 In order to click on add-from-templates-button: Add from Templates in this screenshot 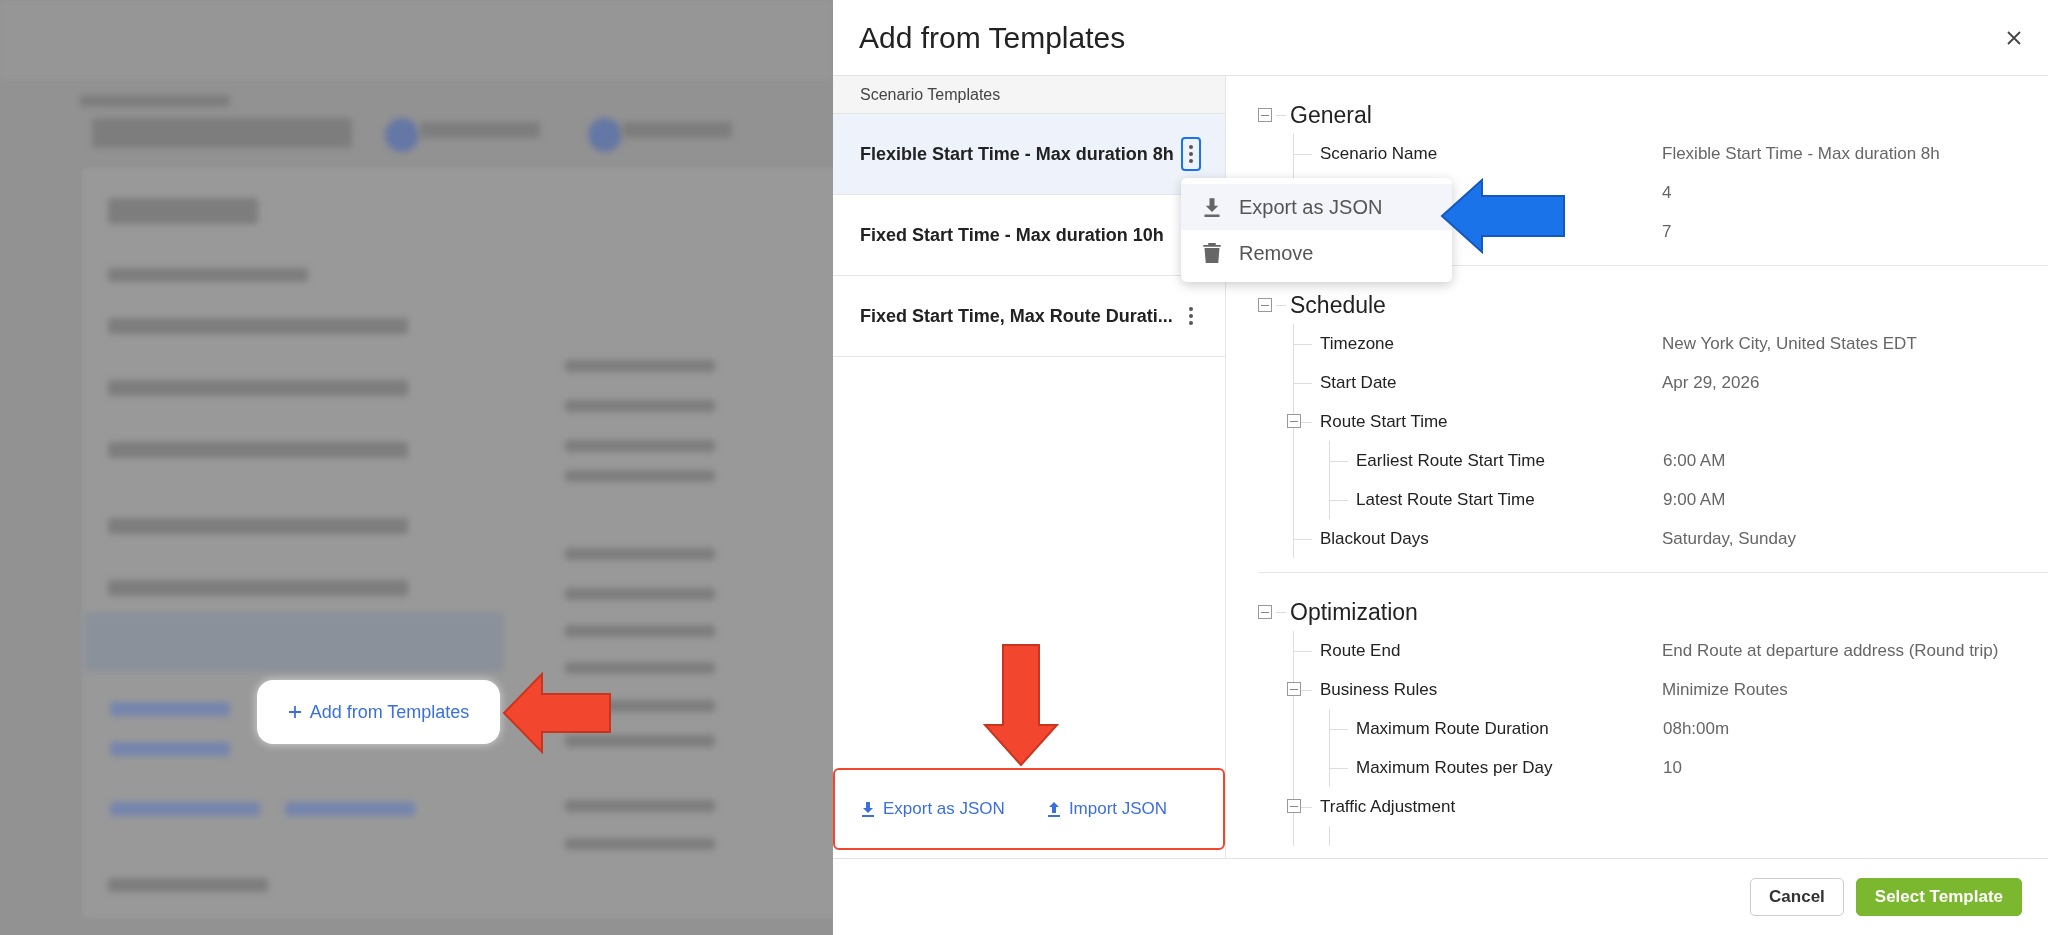, I will do `click(378, 712)`.